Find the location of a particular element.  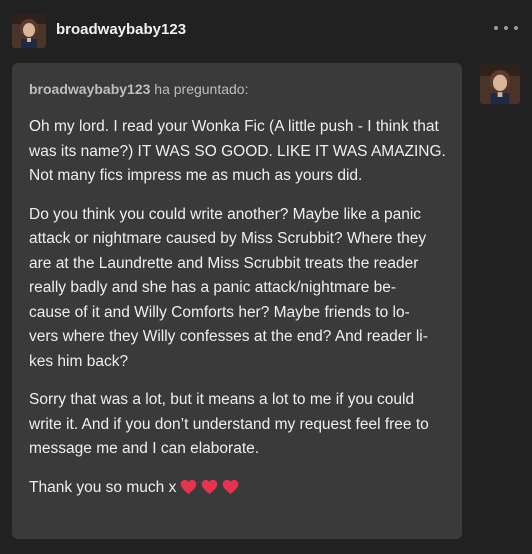

ask-closing-line: Thank you so much x is located at coordinates (239, 488).